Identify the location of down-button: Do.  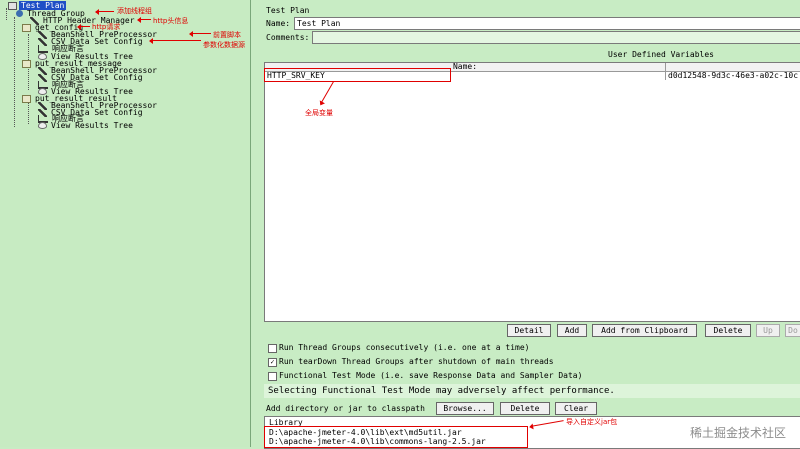
(792, 330).